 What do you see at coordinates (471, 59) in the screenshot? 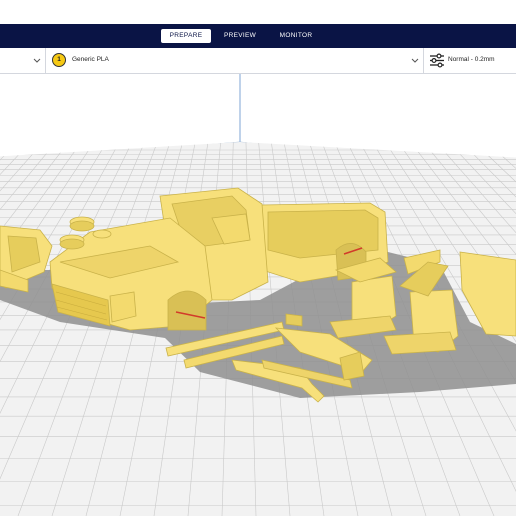
I see `print-profile-label: Normal - 0.2mm` at bounding box center [471, 59].